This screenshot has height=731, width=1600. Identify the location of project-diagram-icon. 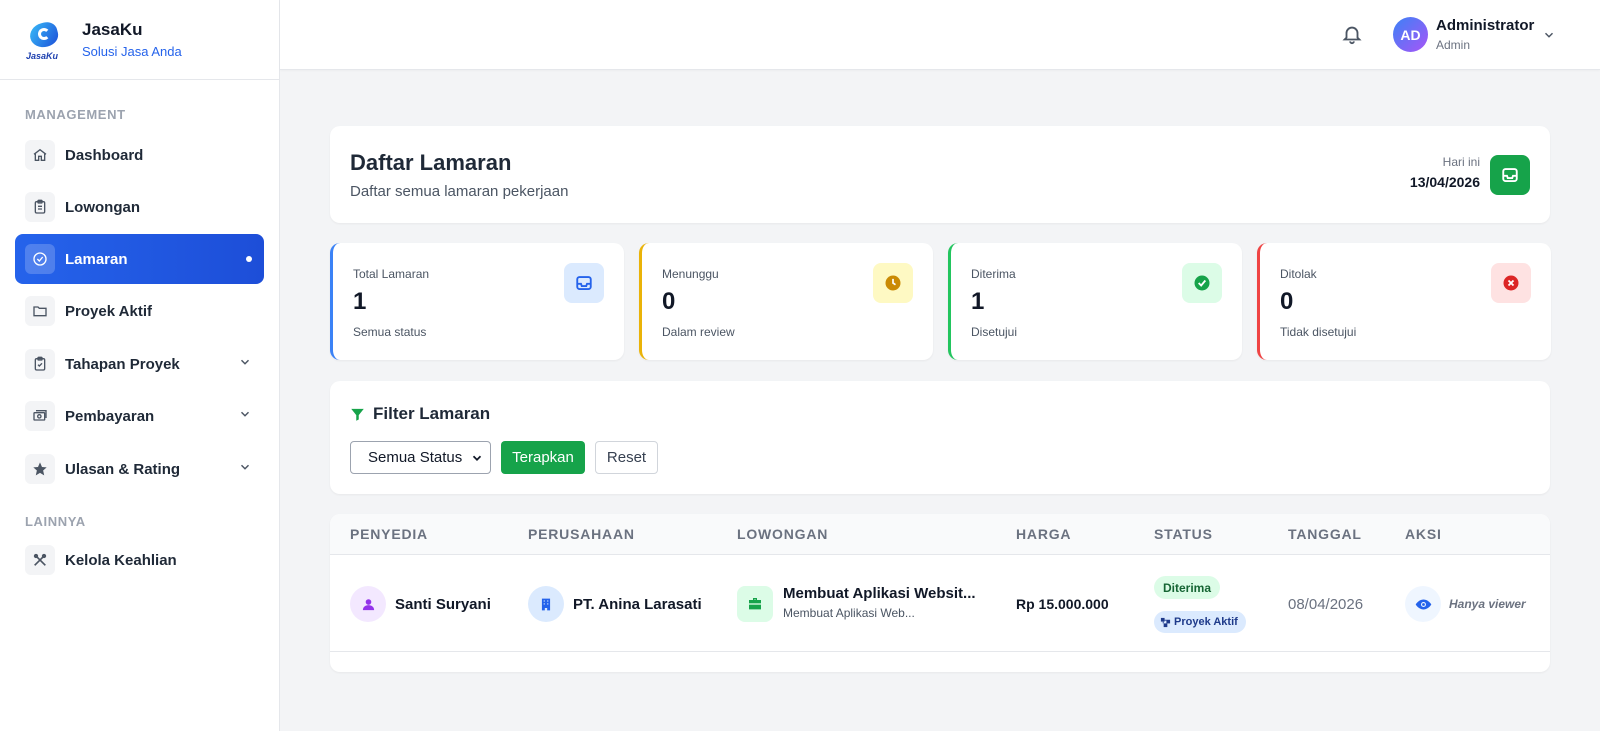
(1165, 622).